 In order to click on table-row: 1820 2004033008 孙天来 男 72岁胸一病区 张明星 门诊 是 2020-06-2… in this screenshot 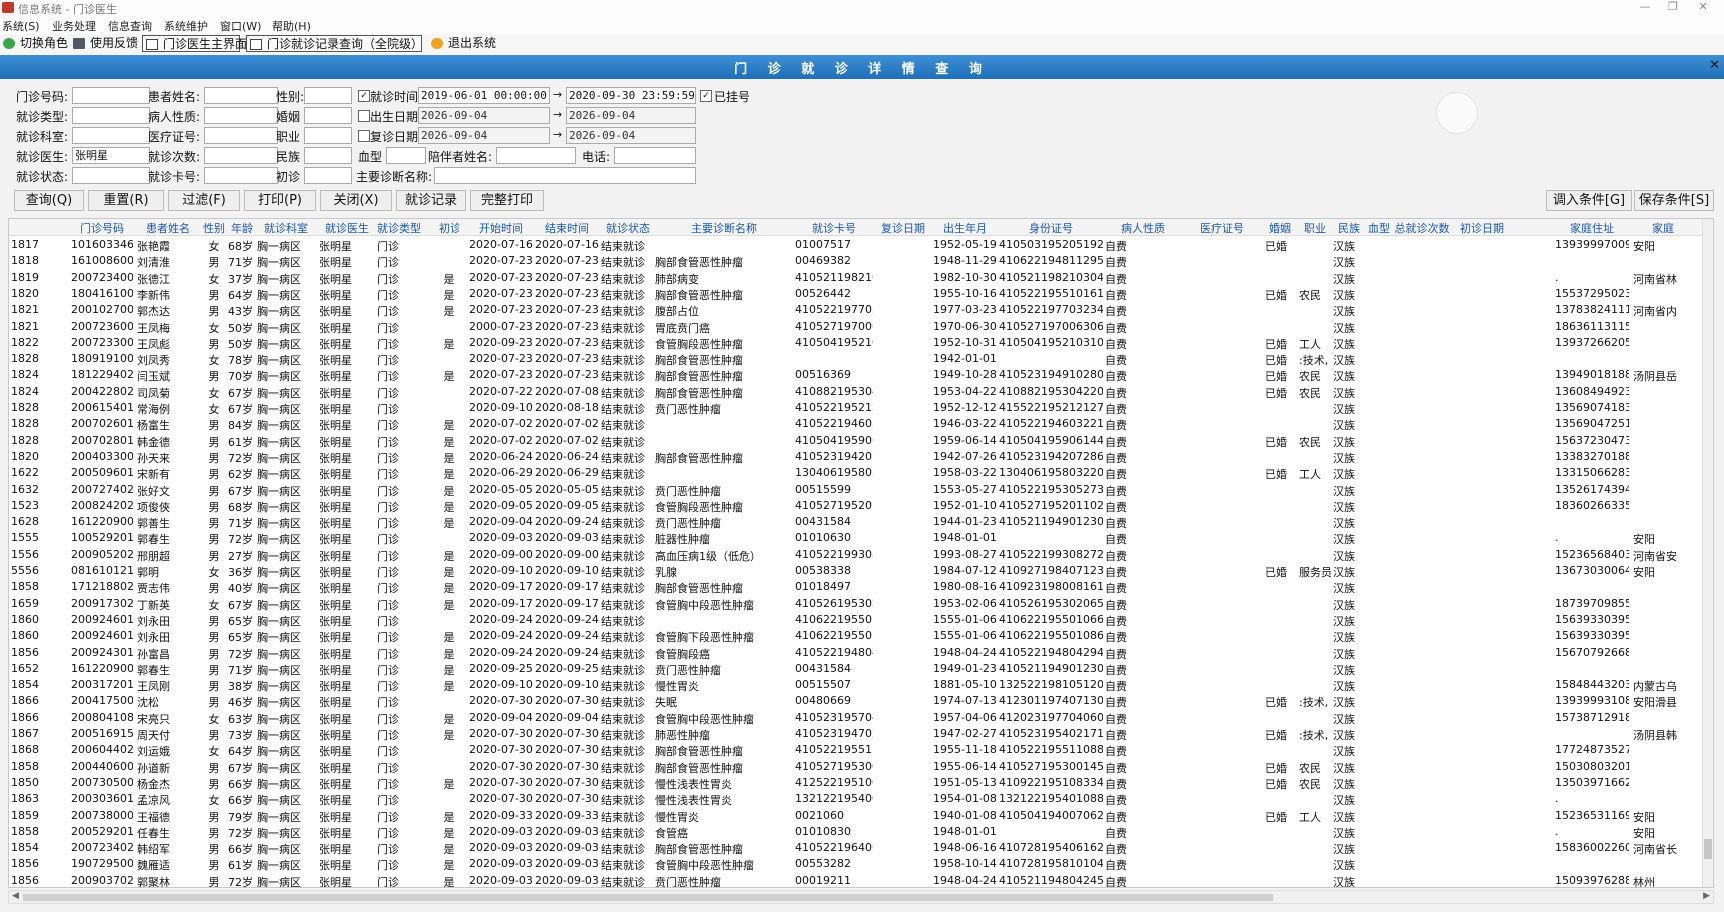, I will do `click(861, 457)`.